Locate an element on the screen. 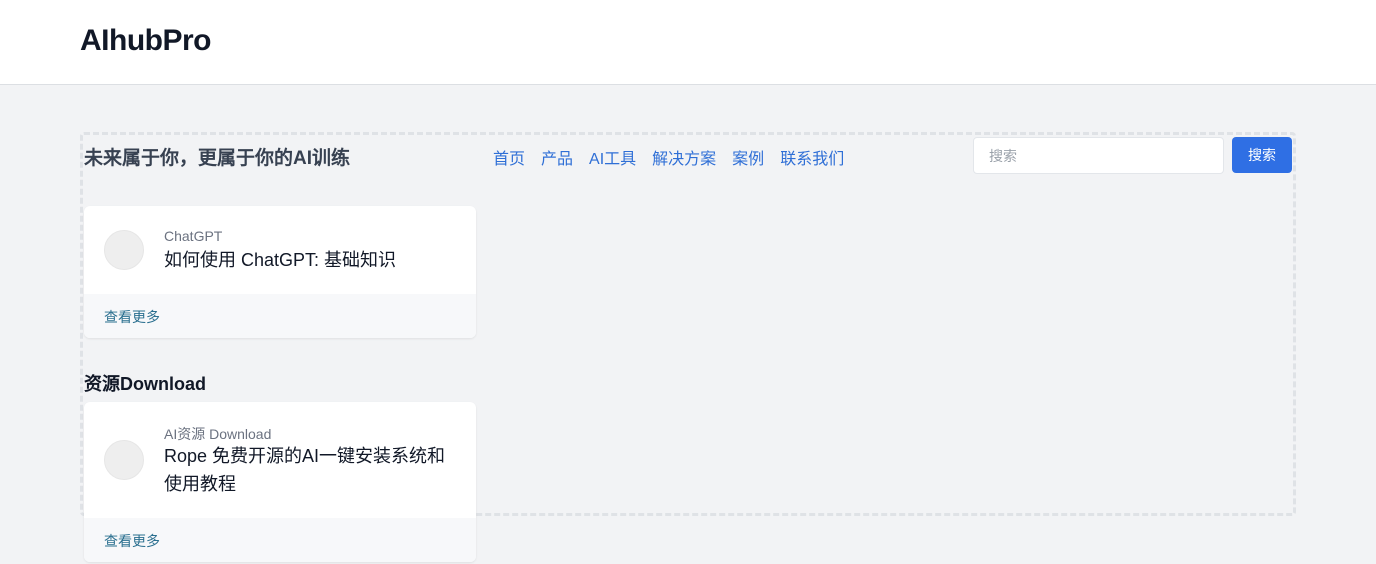  nav-item-contact: 联系我们 is located at coordinates (812, 157).